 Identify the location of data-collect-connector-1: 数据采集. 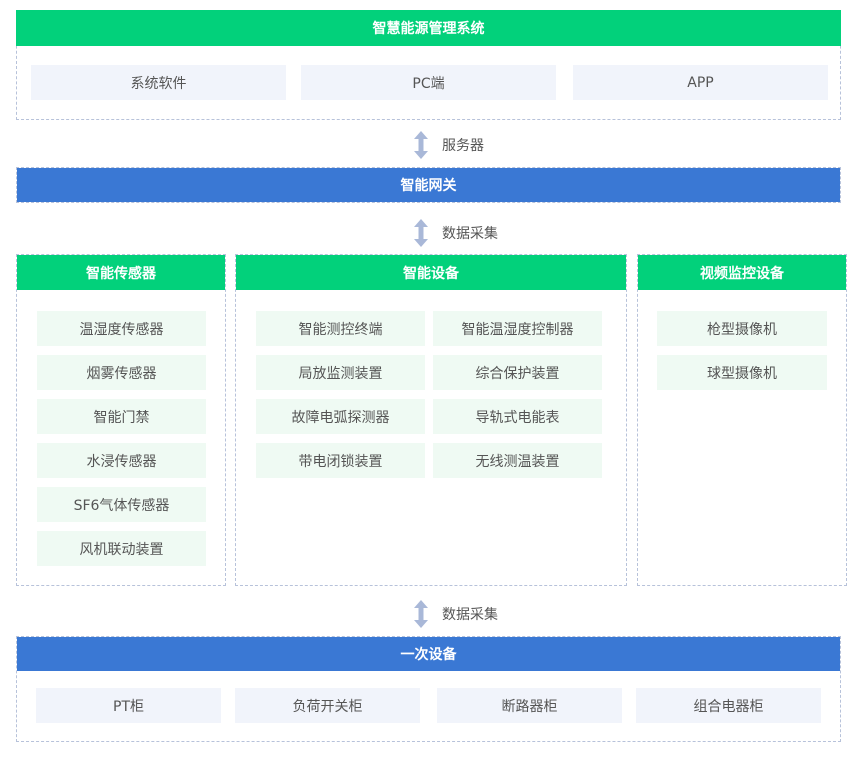
(455, 233).